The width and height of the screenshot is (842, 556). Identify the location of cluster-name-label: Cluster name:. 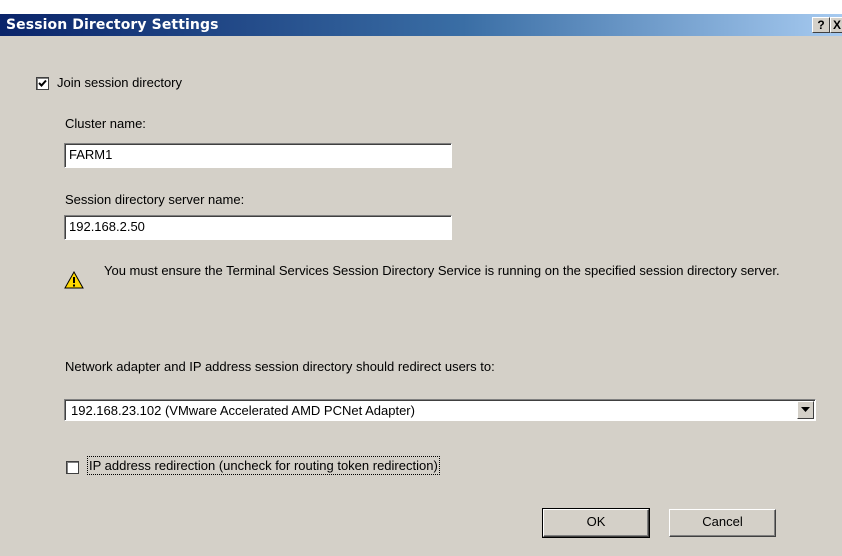
(105, 123).